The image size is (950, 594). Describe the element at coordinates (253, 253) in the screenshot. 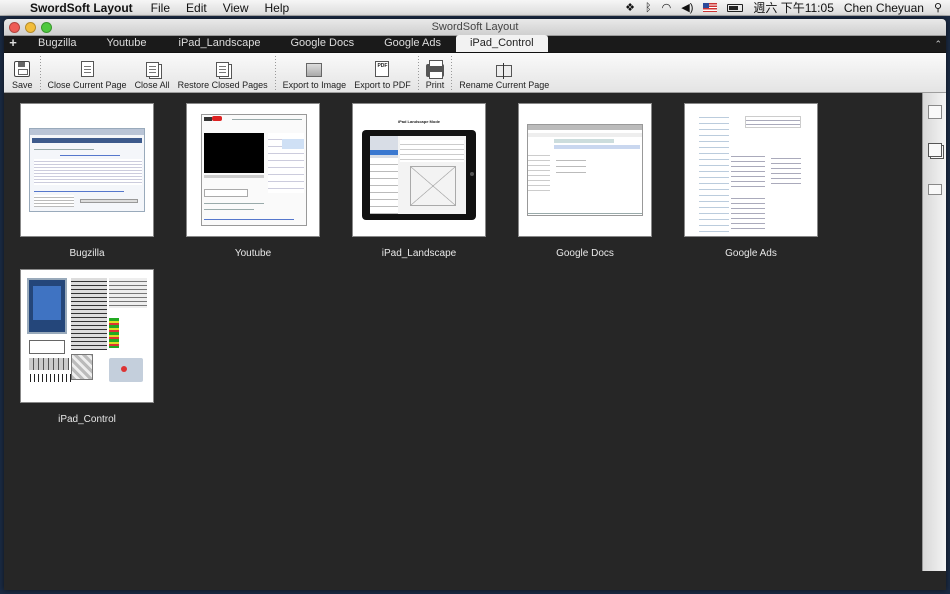

I see `page-name: Youtube` at that location.